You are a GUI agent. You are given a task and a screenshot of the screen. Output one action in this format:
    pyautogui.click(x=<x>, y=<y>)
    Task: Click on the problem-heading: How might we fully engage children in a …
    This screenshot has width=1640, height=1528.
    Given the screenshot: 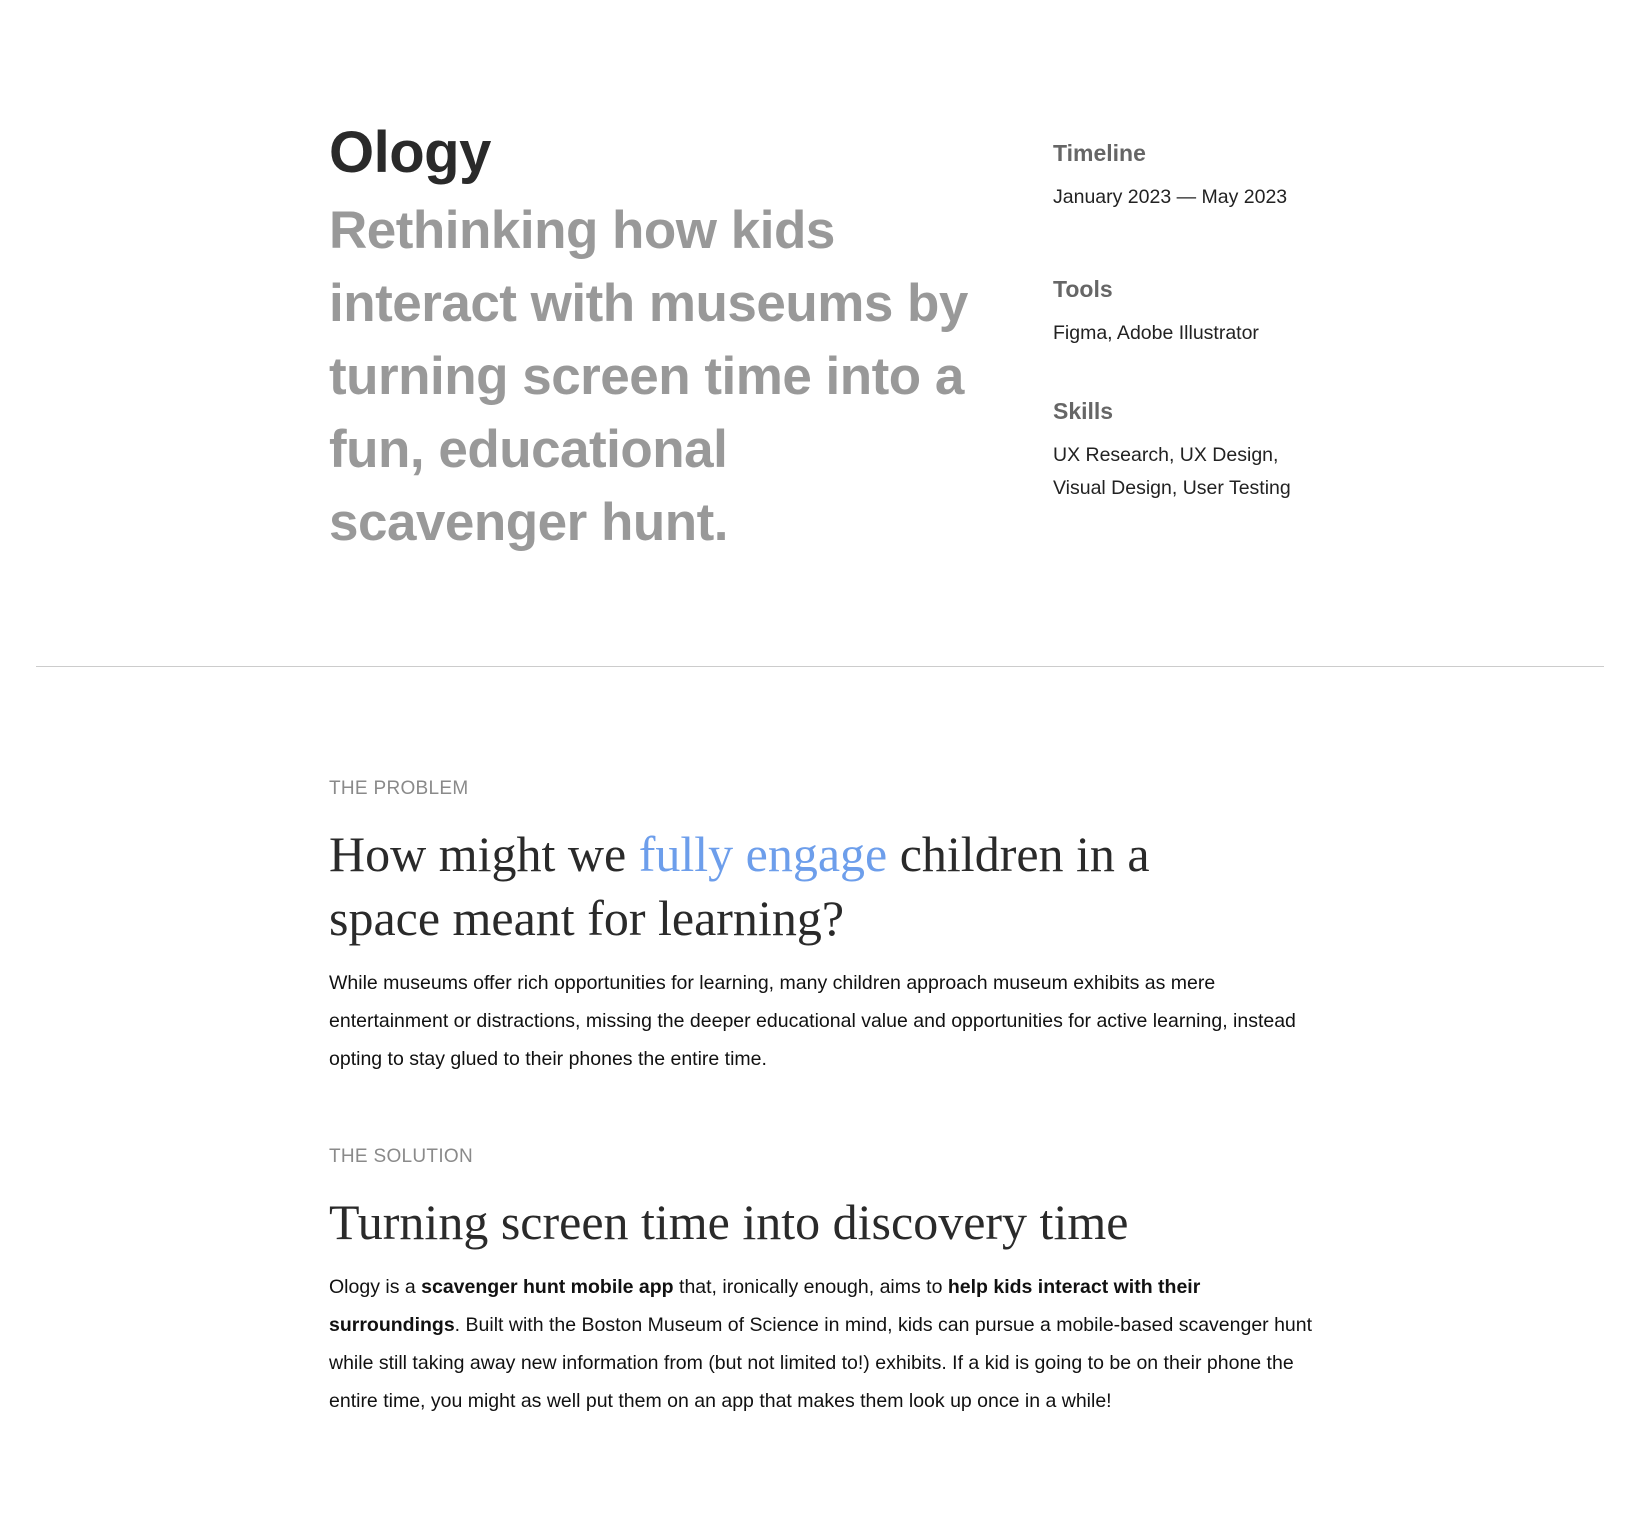 What is the action you would take?
    pyautogui.click(x=759, y=886)
    